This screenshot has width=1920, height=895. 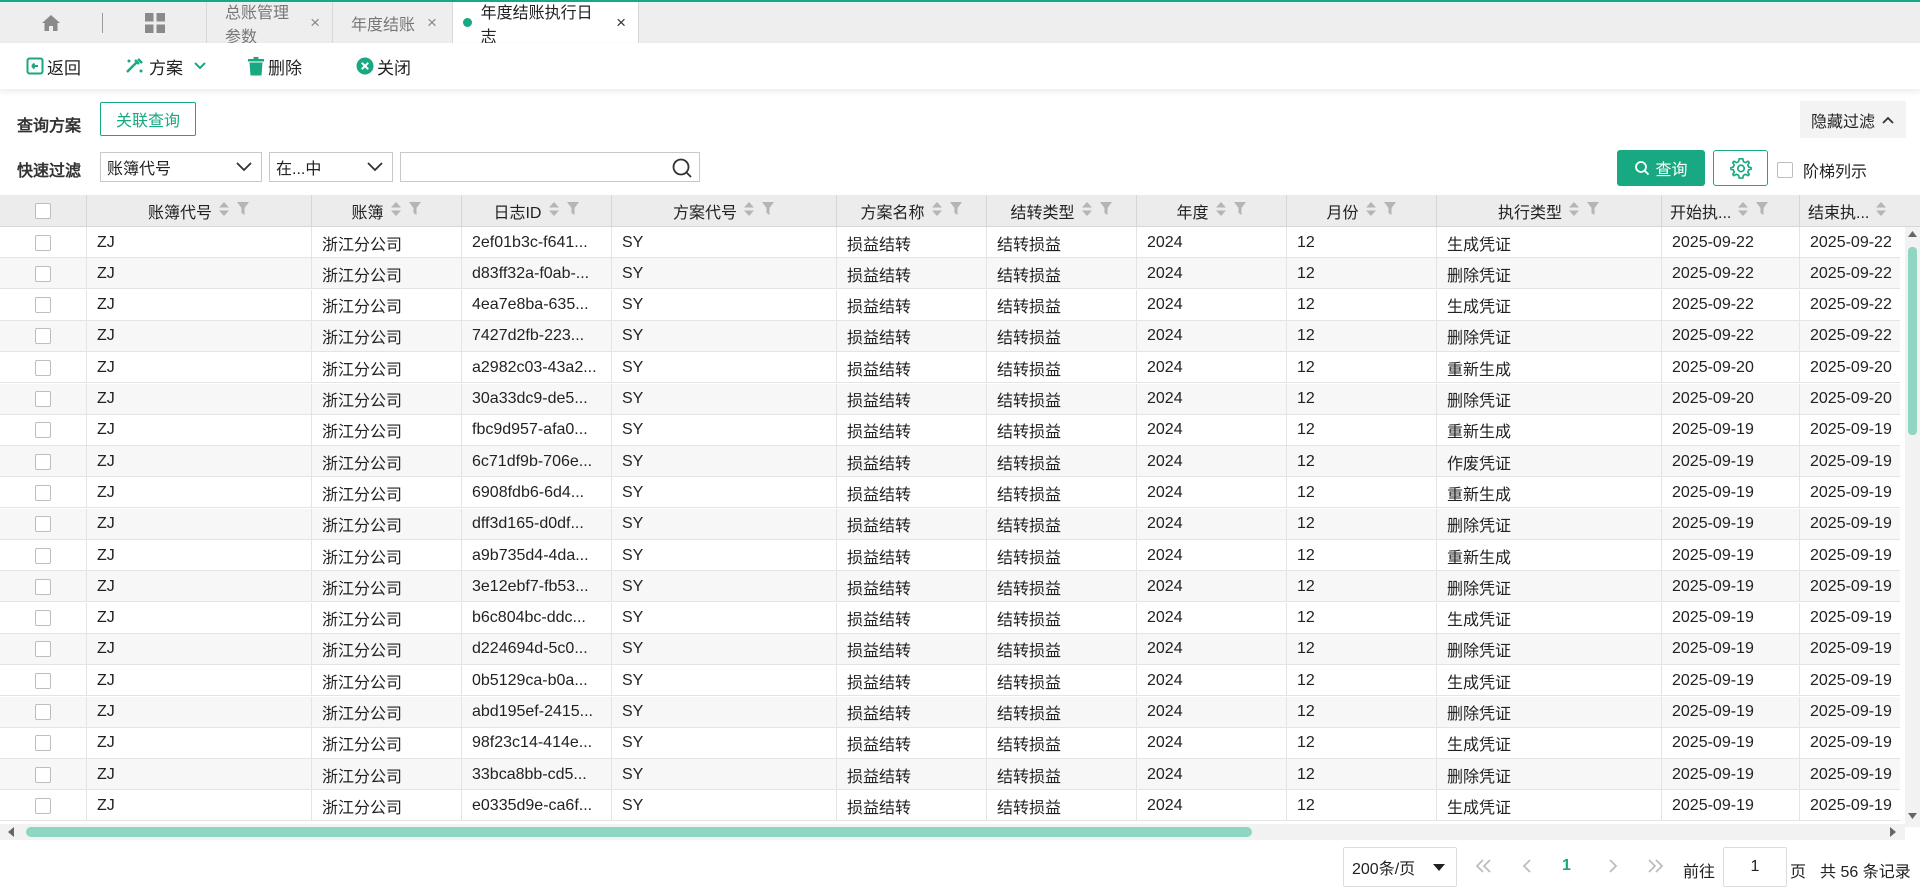 What do you see at coordinates (1613, 869) in the screenshot?
I see `next-page-button` at bounding box center [1613, 869].